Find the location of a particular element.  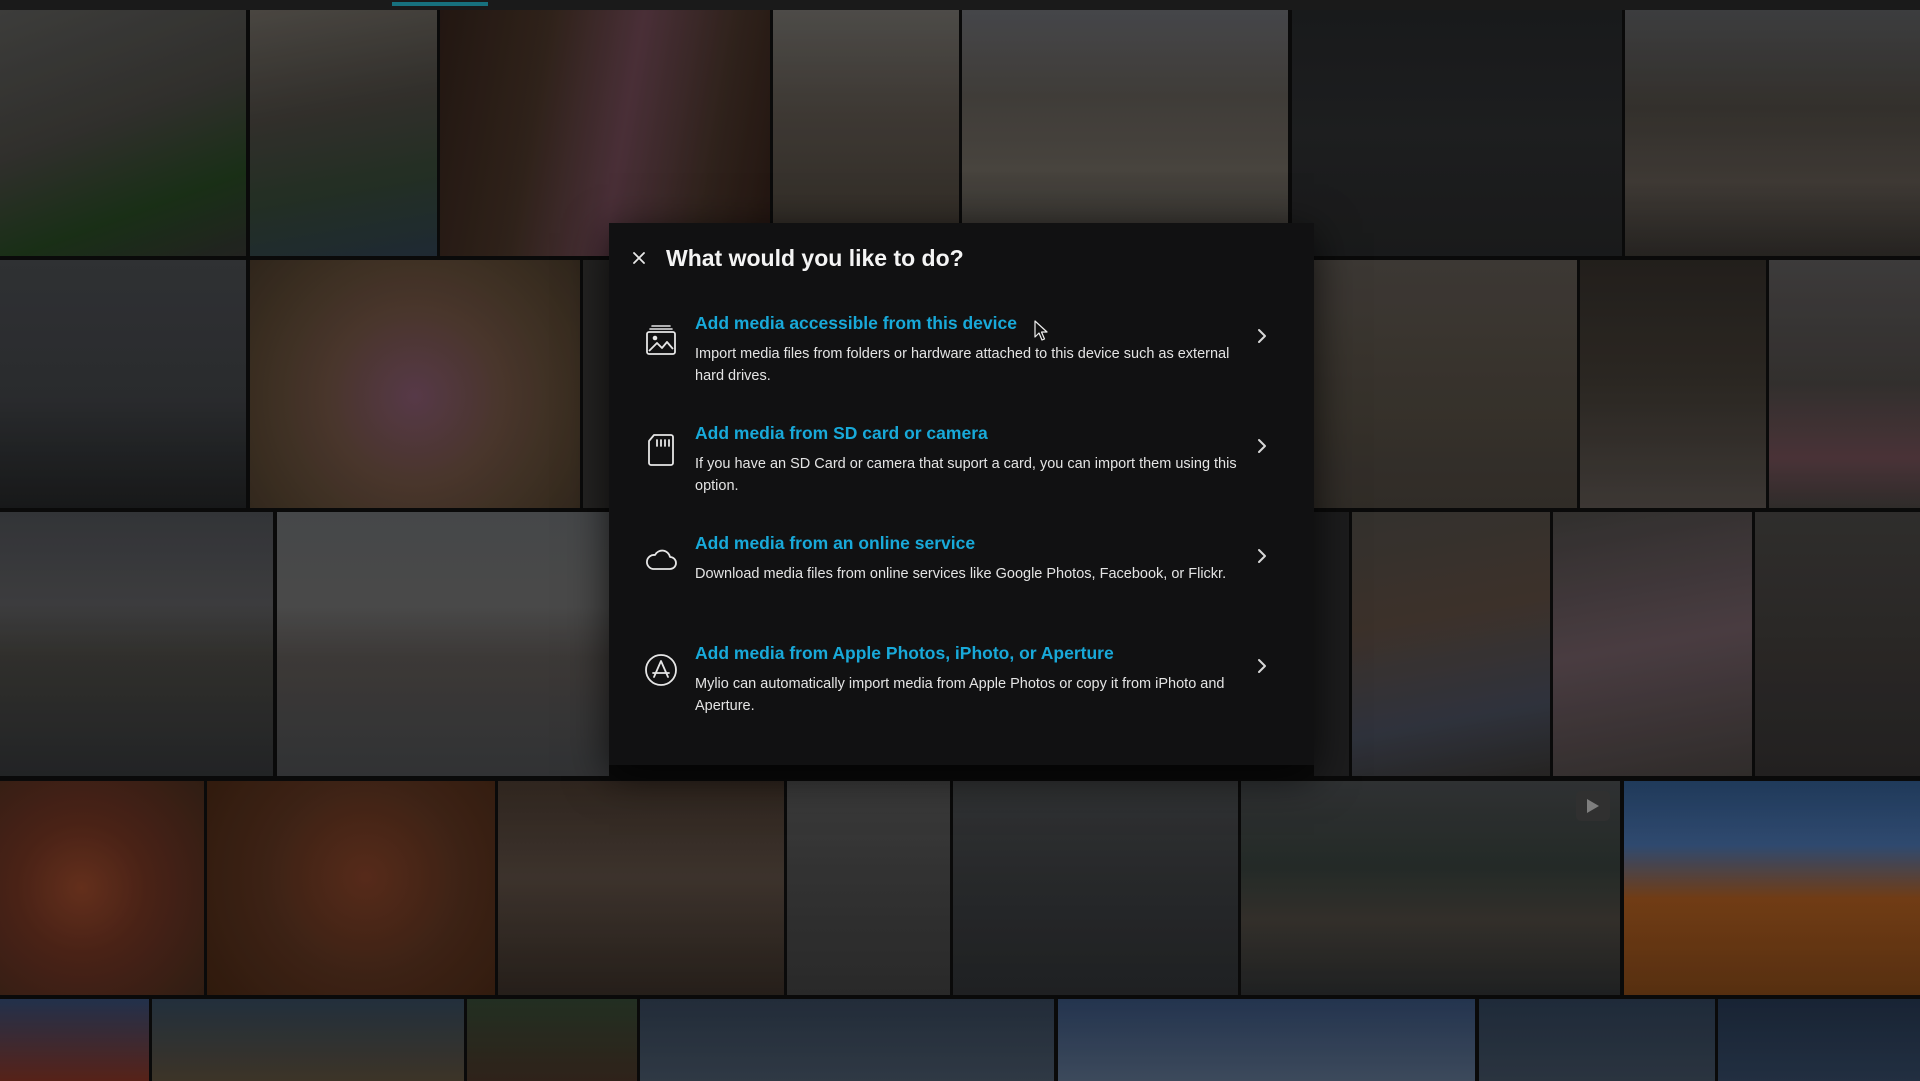

device-photos-icon is located at coordinates (661, 340).